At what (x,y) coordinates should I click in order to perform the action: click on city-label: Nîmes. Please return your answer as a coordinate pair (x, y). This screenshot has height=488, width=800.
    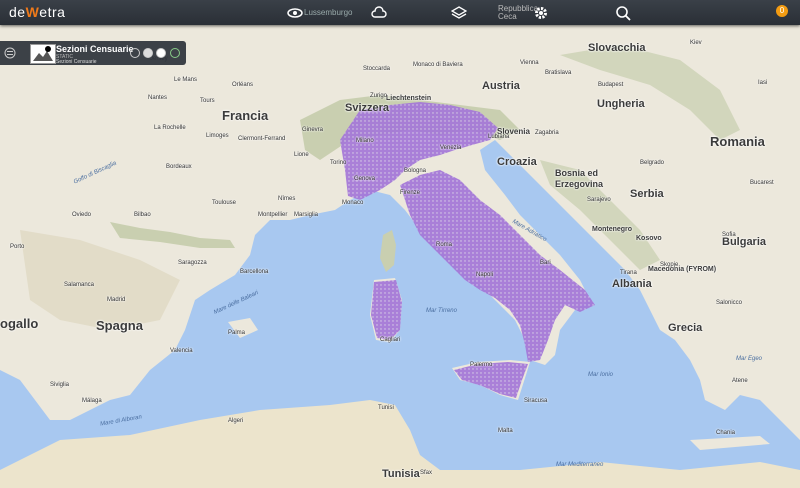
    Looking at the image, I should click on (287, 199).